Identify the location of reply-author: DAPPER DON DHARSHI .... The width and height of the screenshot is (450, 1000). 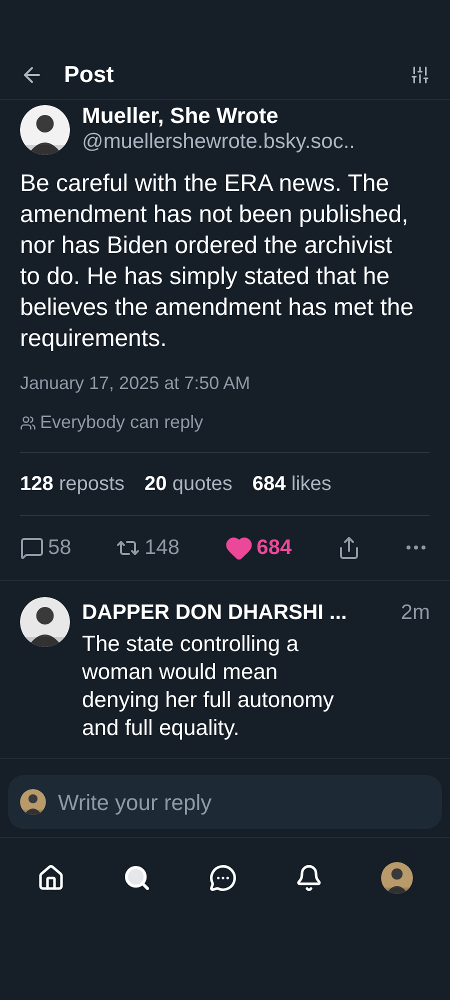
(214, 612).